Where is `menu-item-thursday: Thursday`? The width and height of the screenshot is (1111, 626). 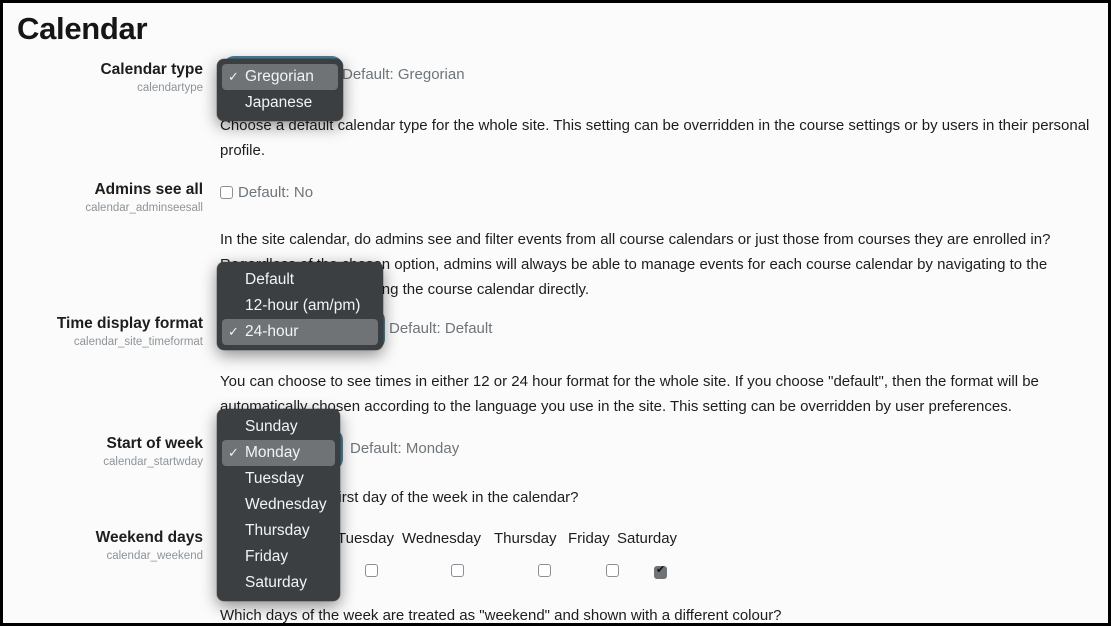 menu-item-thursday: Thursday is located at coordinates (278, 531).